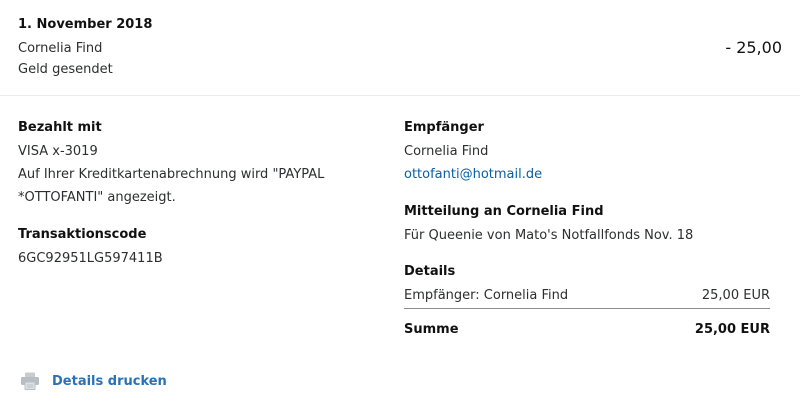  What do you see at coordinates (60, 48) in the screenshot?
I see `counterparty-name: Cornelia Find` at bounding box center [60, 48].